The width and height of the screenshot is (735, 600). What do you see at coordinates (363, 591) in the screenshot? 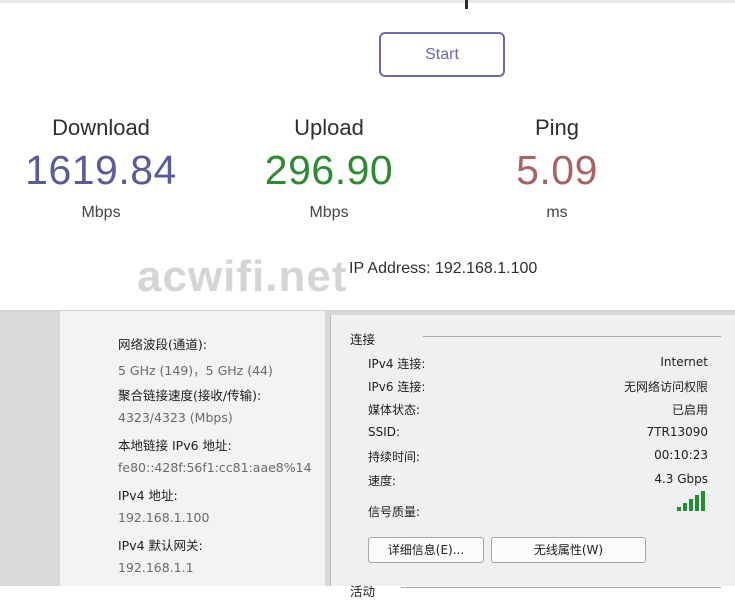
I see `activity-section-title: 活动` at bounding box center [363, 591].